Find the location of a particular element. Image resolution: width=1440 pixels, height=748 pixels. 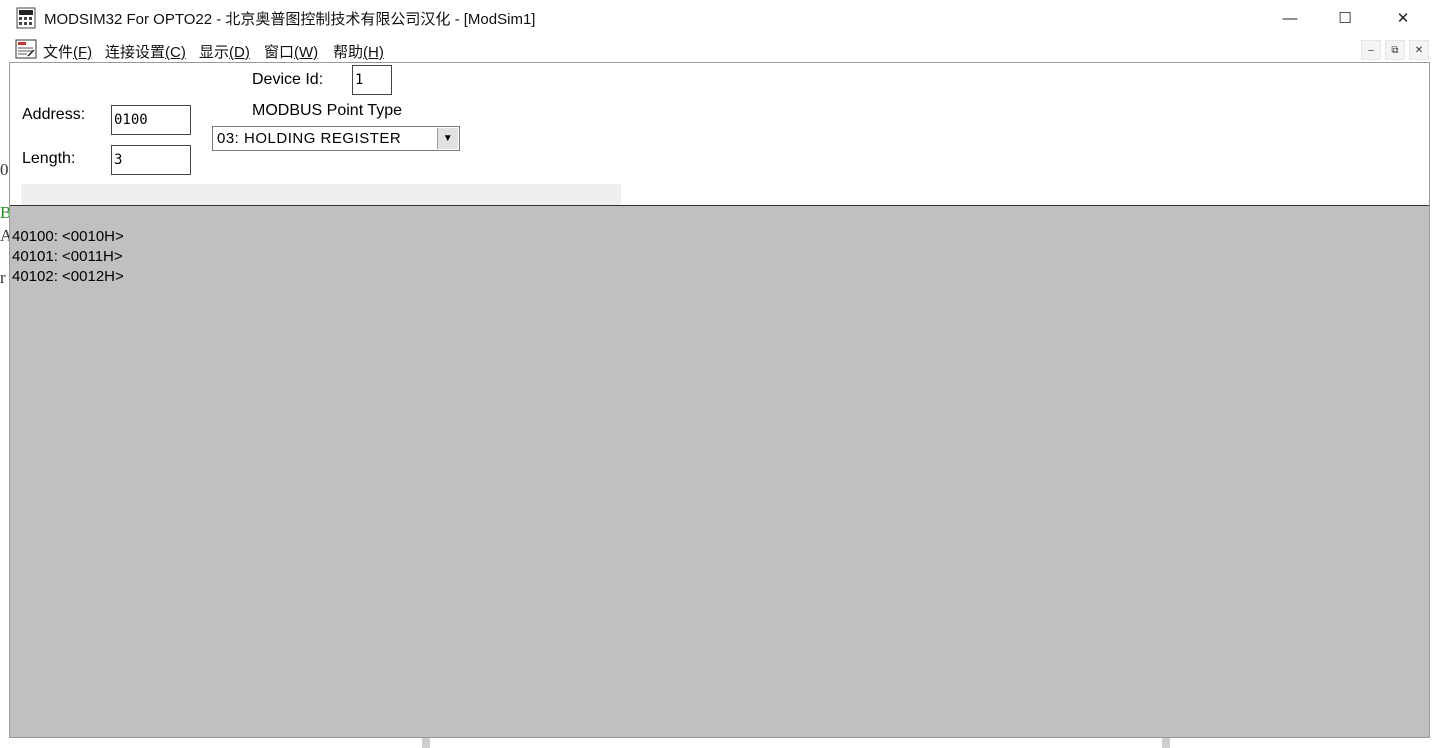

child-minimize-button: – is located at coordinates (1371, 50).